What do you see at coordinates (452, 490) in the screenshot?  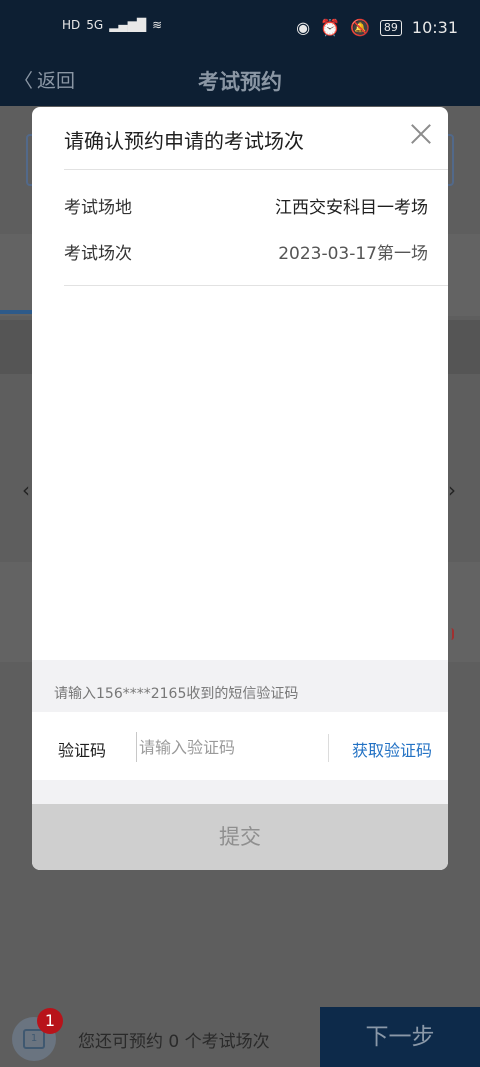 I see `chevron-right-icon: ›` at bounding box center [452, 490].